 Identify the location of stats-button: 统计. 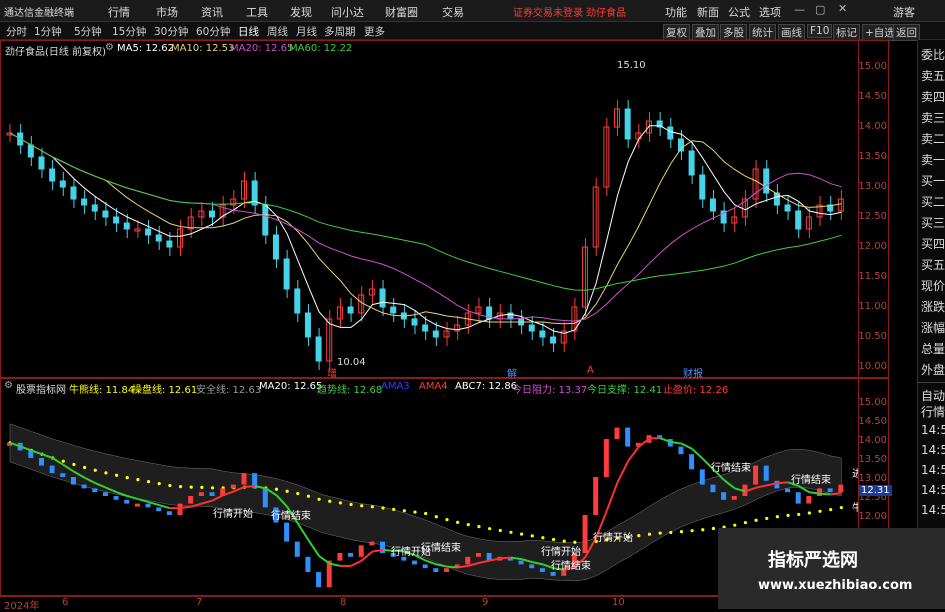
(762, 32).